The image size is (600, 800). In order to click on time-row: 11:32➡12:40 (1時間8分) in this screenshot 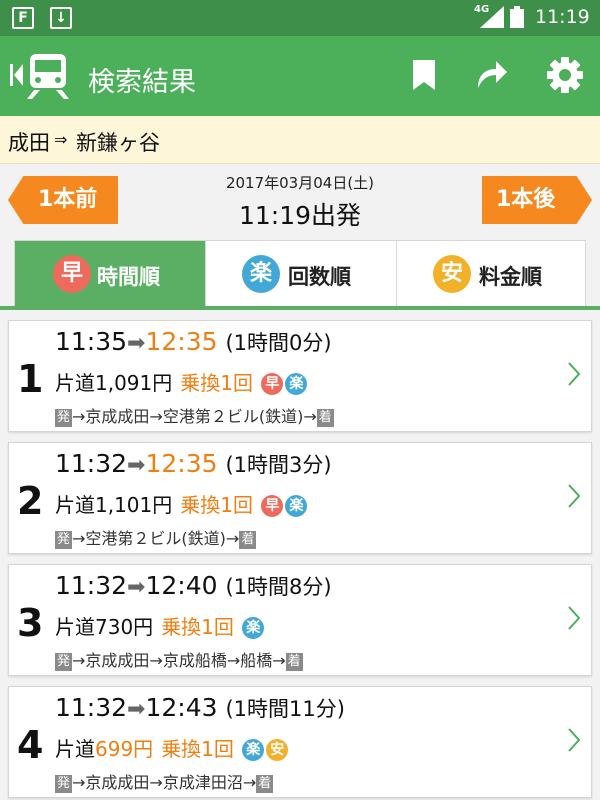, I will do `click(193, 586)`.